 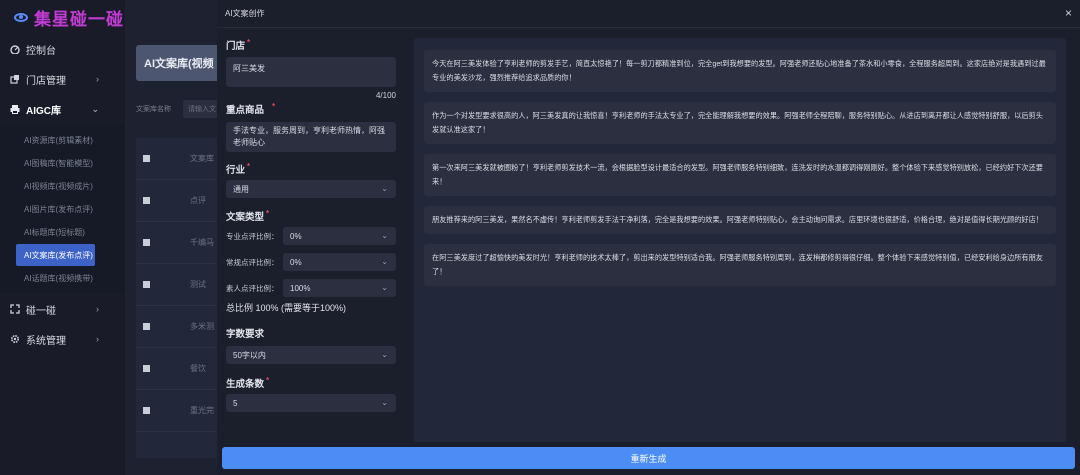 What do you see at coordinates (245, 334) in the screenshot?
I see `word-limit-label: 字数要求` at bounding box center [245, 334].